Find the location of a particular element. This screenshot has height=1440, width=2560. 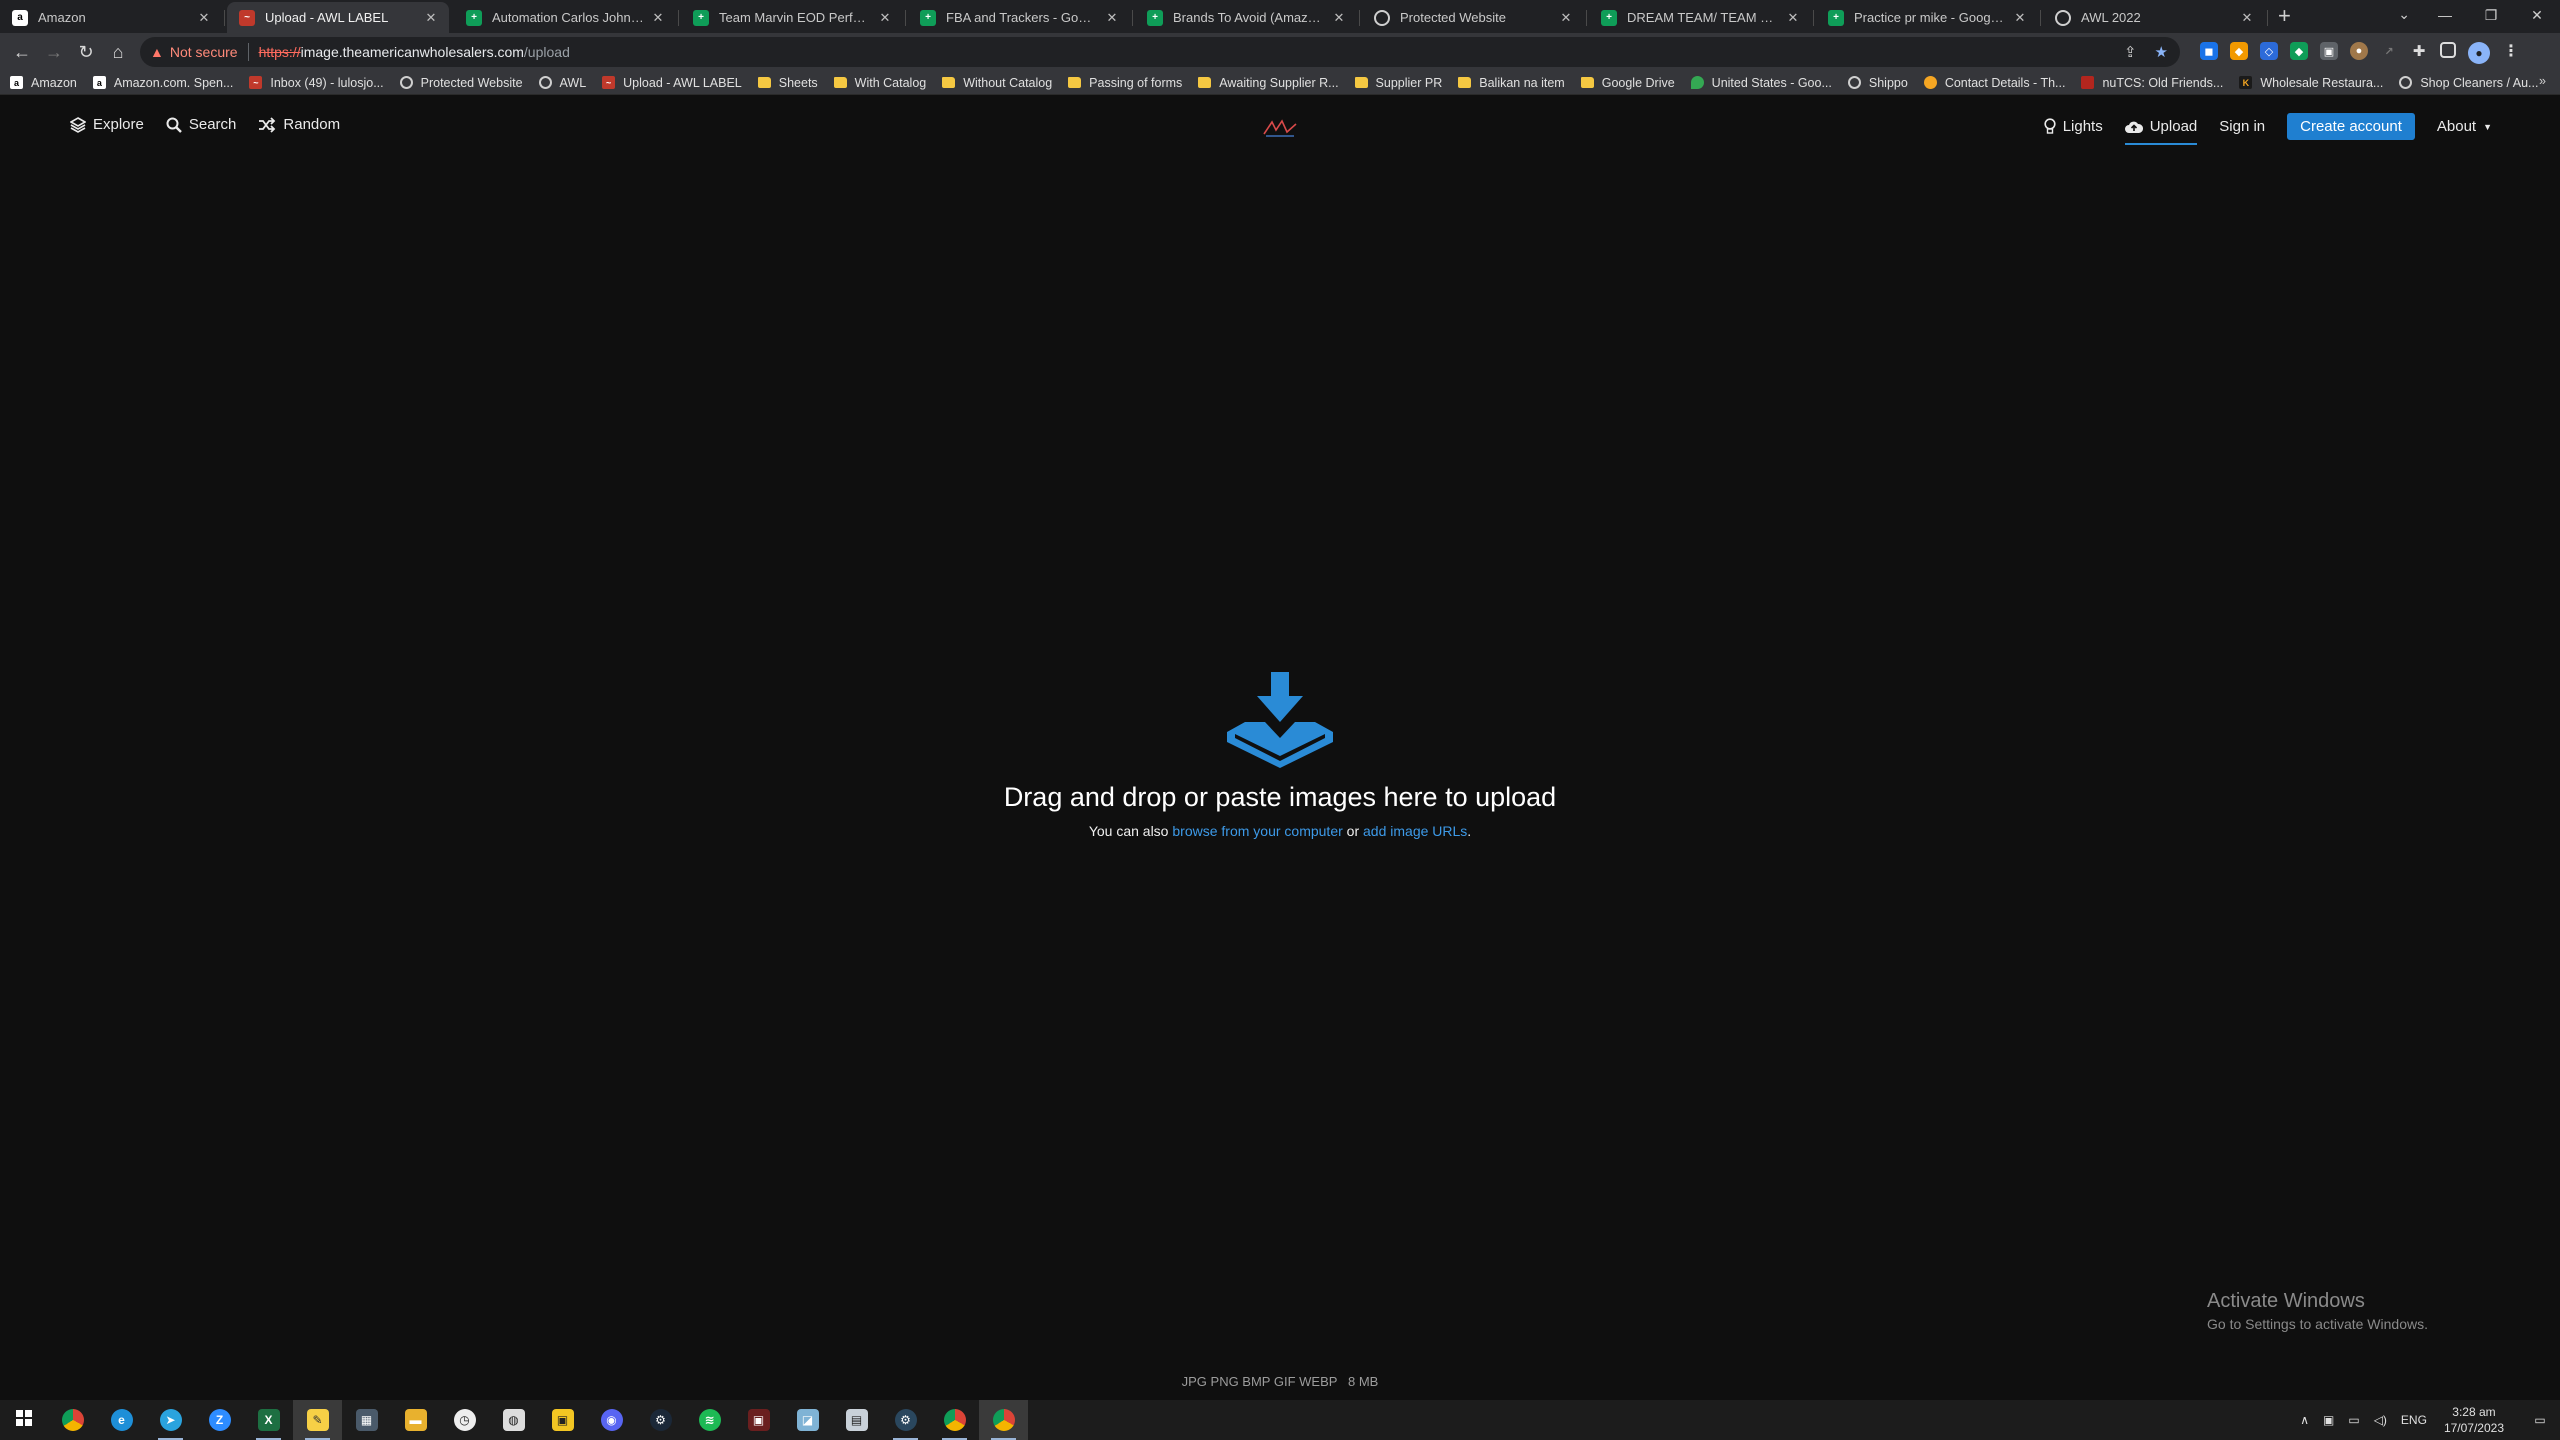

taskbar-app-icon: ◍ is located at coordinates (513, 1420).